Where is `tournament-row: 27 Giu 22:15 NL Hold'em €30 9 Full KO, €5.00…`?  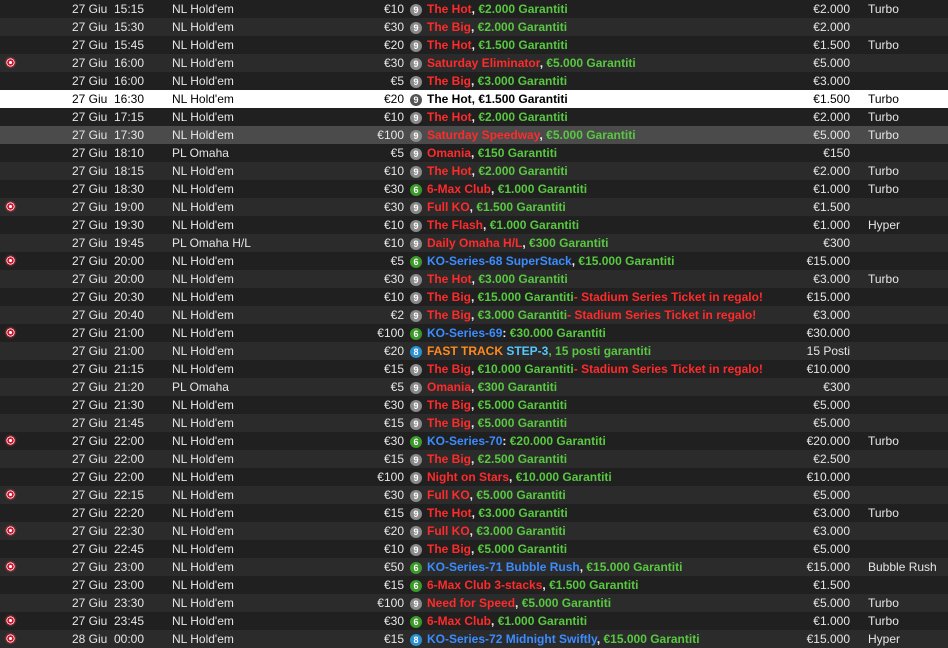
tournament-row: 27 Giu 22:15 NL Hold'em €30 9 Full KO, €5.00… is located at coordinates (474, 495).